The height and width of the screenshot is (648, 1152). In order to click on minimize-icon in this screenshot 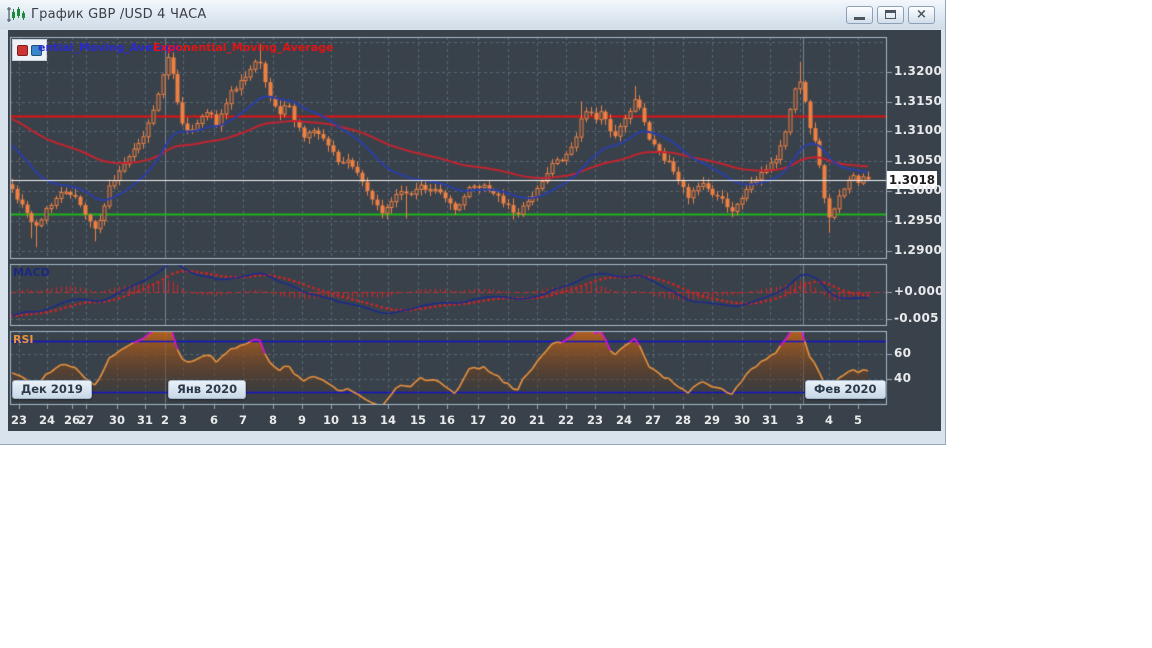, I will do `click(859, 18)`.